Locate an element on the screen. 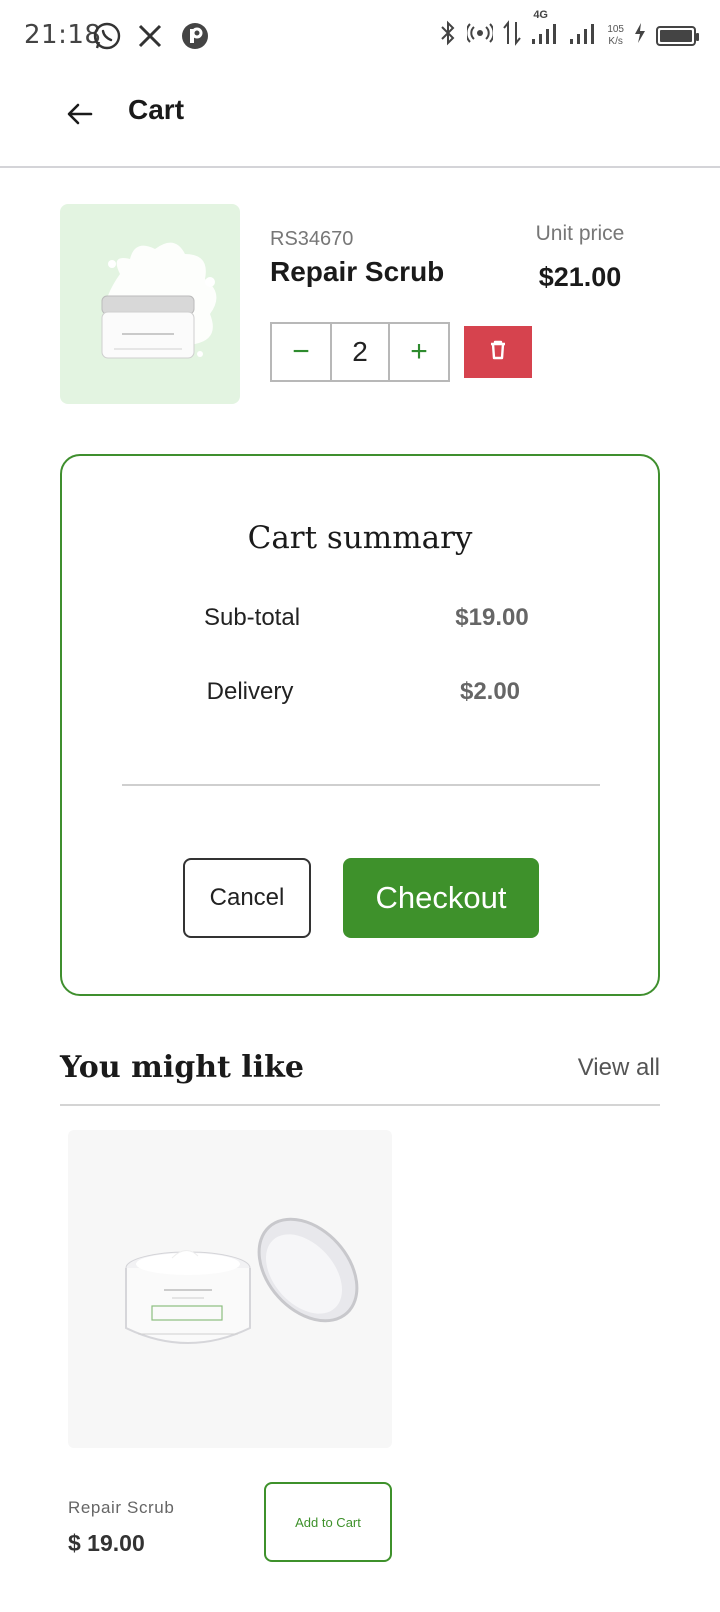  page-title: Cart is located at coordinates (156, 109).